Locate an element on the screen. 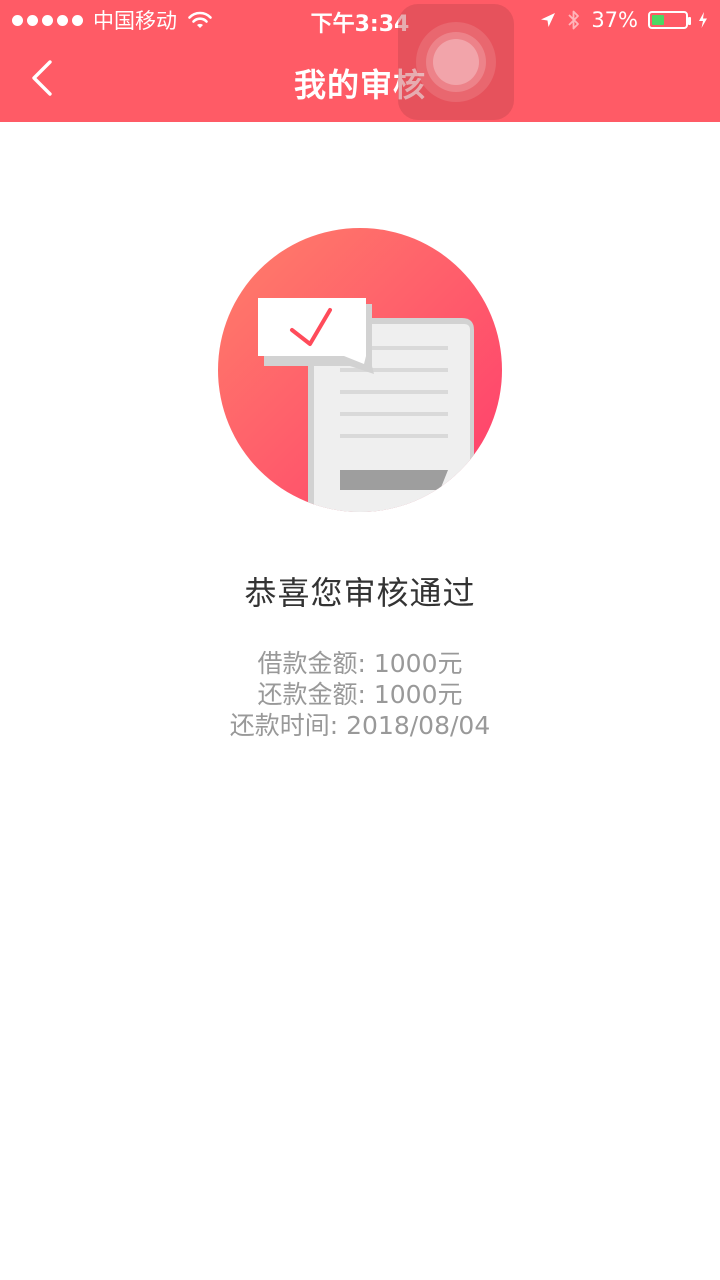 Image resolution: width=720 pixels, height=1280 pixels. location-arrow-icon is located at coordinates (548, 20).